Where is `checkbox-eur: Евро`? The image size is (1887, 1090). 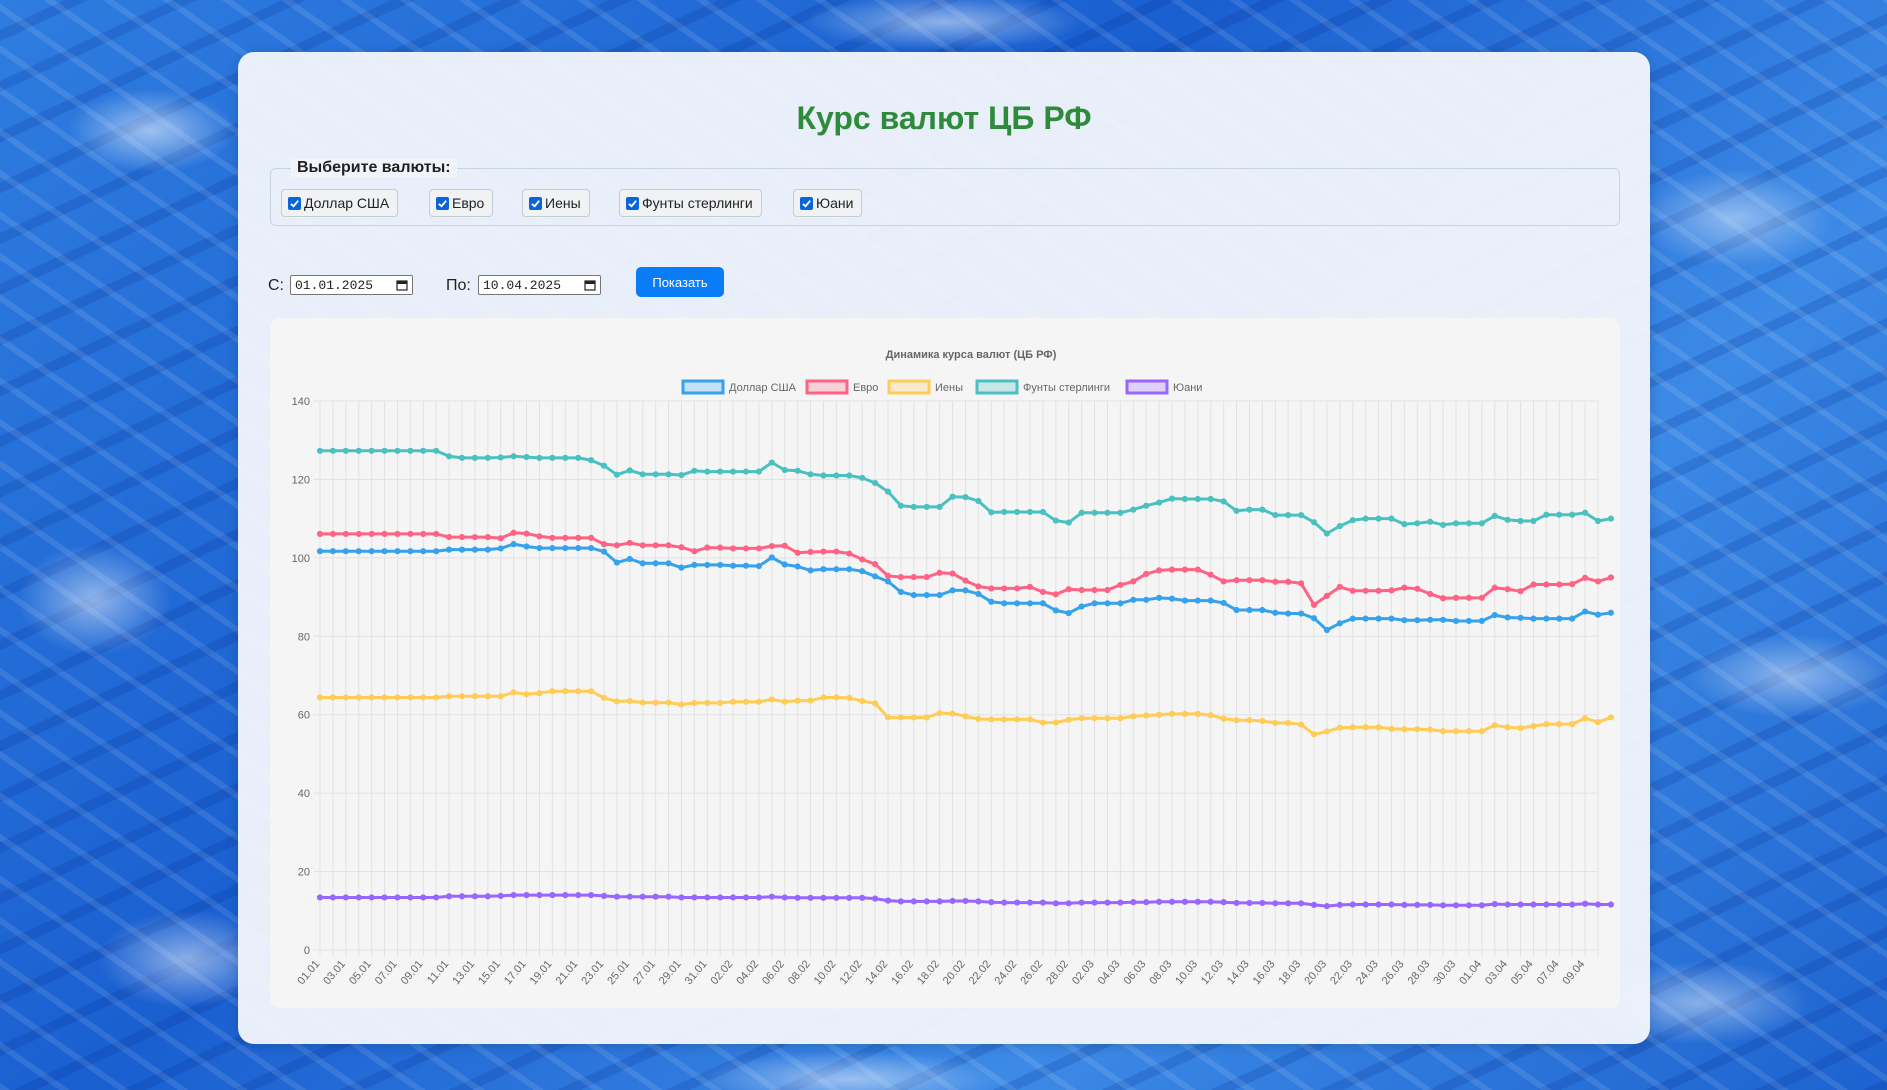 checkbox-eur: Евро is located at coordinates (461, 203).